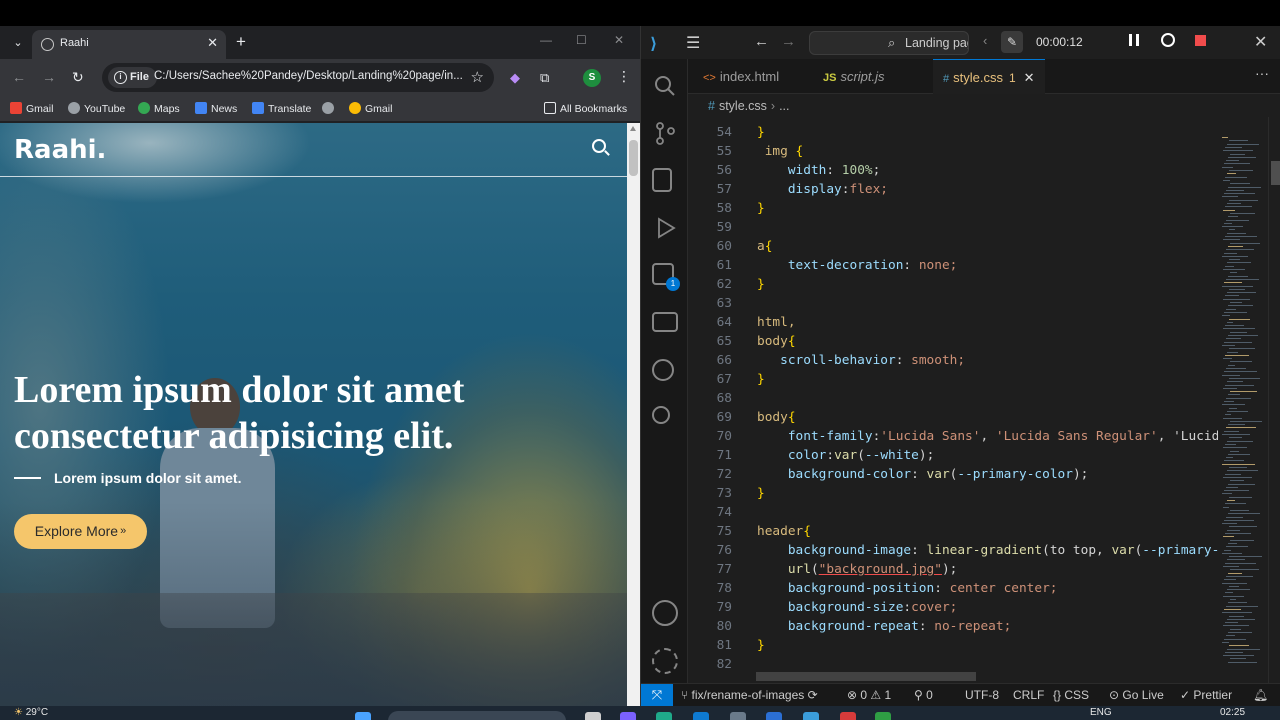 The width and height of the screenshot is (1280, 720). Describe the element at coordinates (1206, 695) in the screenshot. I see `prettier-indicator: ✓ Prettier` at that location.